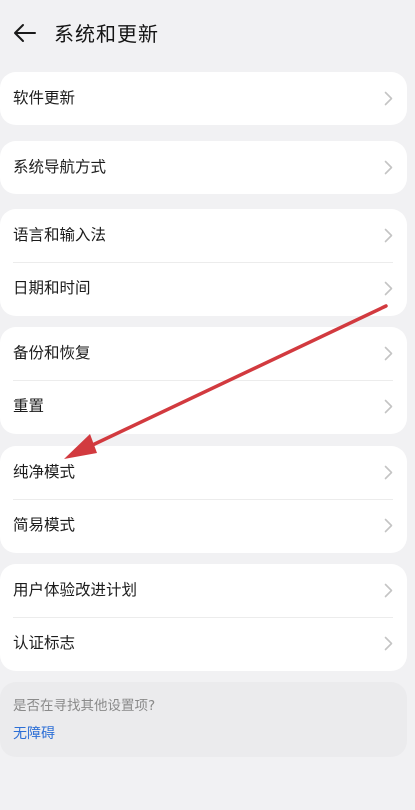 Image resolution: width=415 pixels, height=810 pixels. Describe the element at coordinates (44, 98) in the screenshot. I see `row-label: 软件更新` at that location.